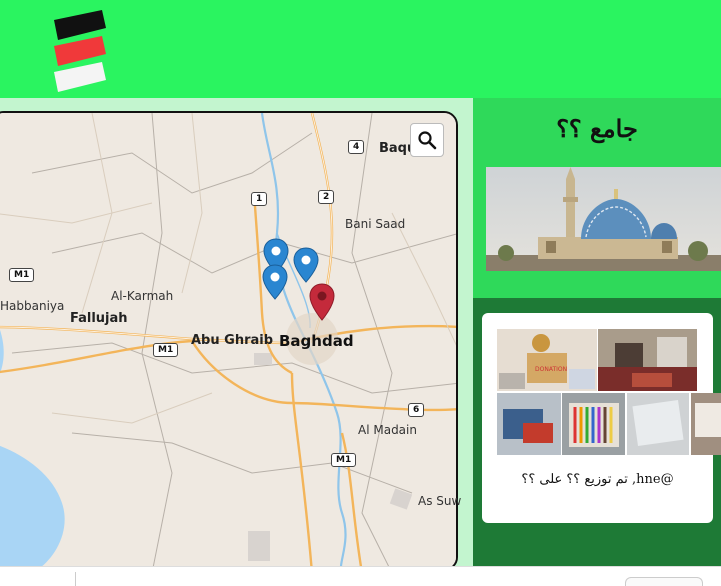 This screenshot has height=586, width=721. I want to click on road-shield-m1-west: M1, so click(22, 275).